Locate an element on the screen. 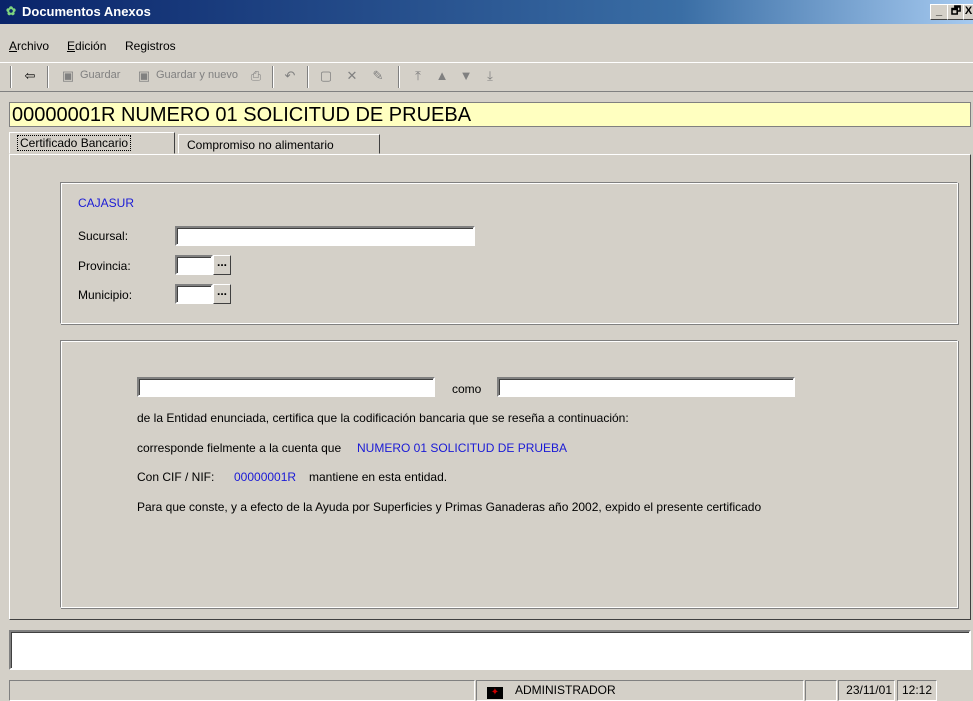 Image resolution: width=973 pixels, height=701 pixels. new-document-icon: ▢ is located at coordinates (326, 76).